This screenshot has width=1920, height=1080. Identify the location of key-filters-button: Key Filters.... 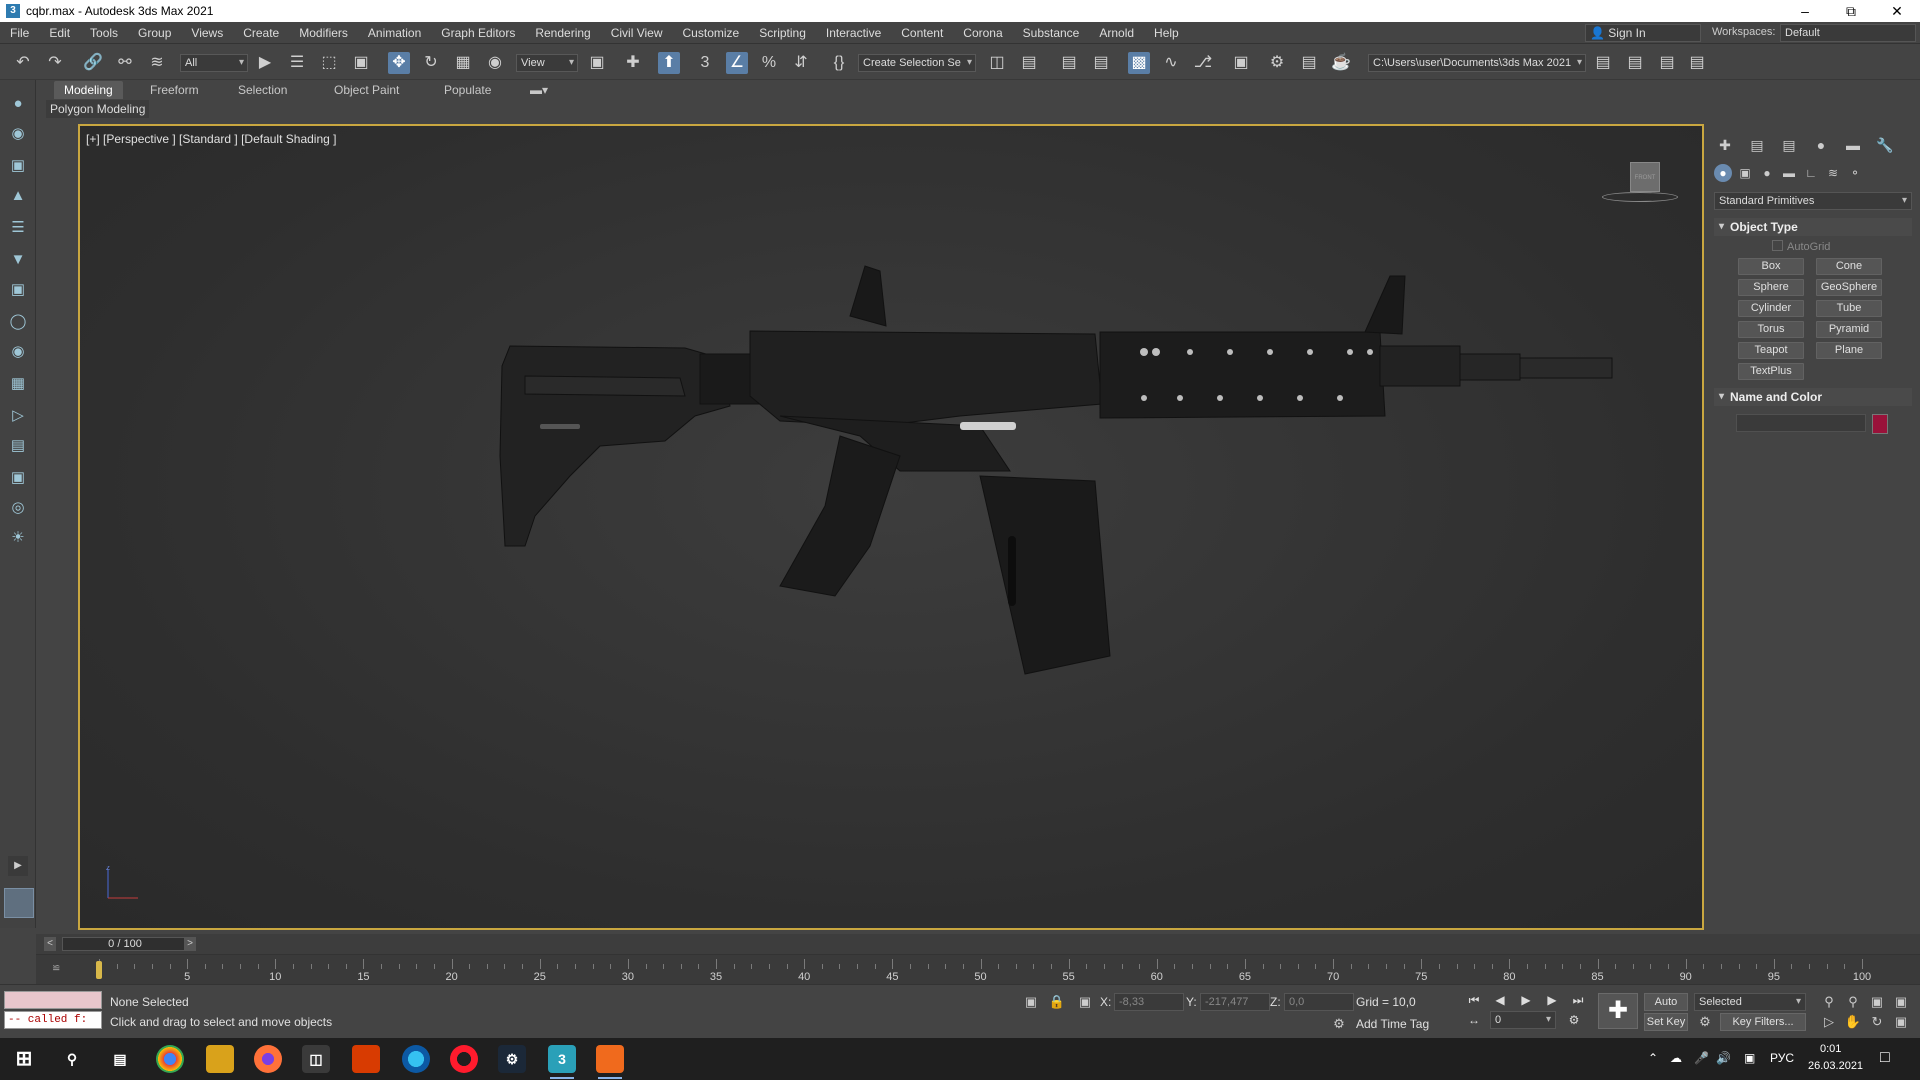
(1763, 1022).